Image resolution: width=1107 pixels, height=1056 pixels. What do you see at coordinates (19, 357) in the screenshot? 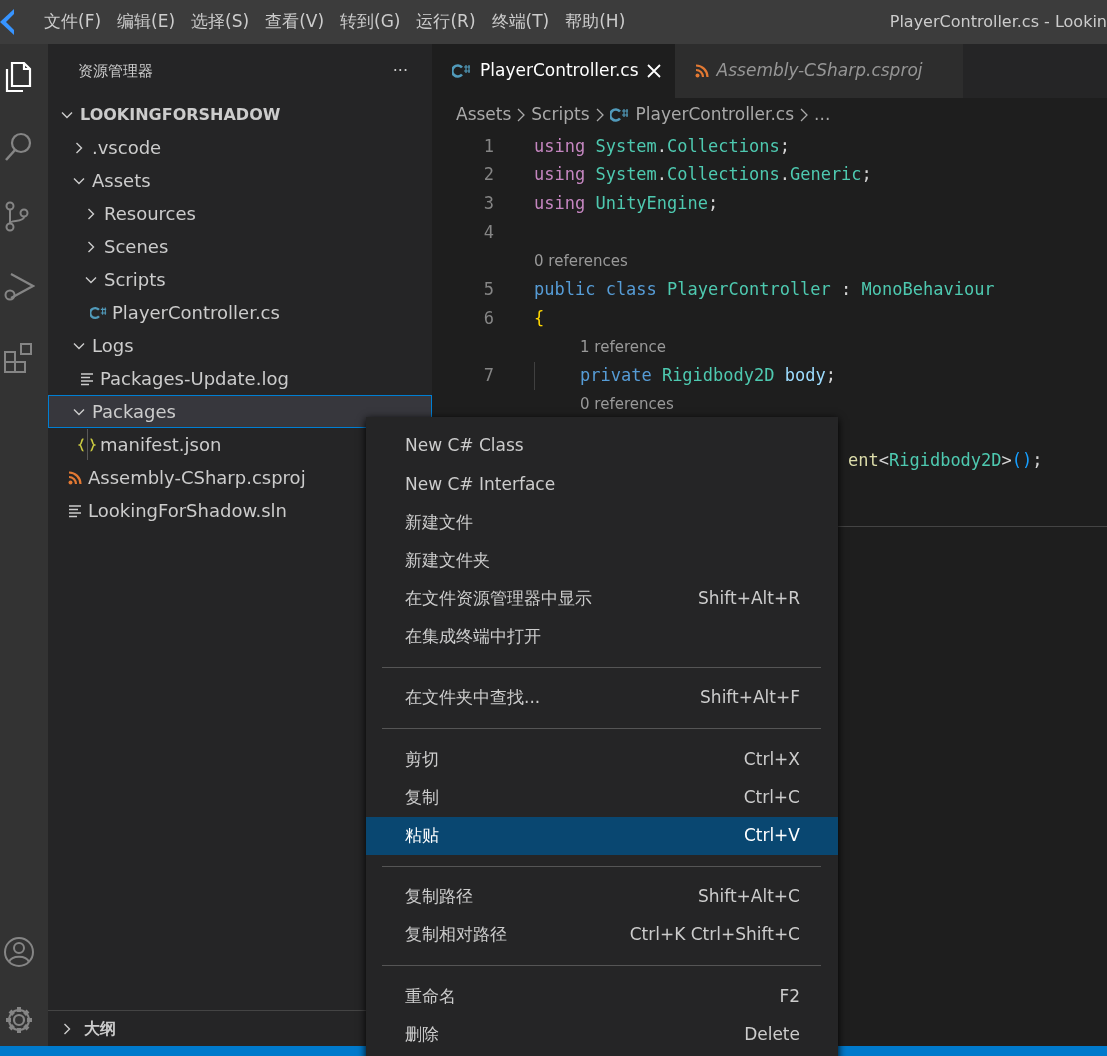
I see `blocks-icon` at bounding box center [19, 357].